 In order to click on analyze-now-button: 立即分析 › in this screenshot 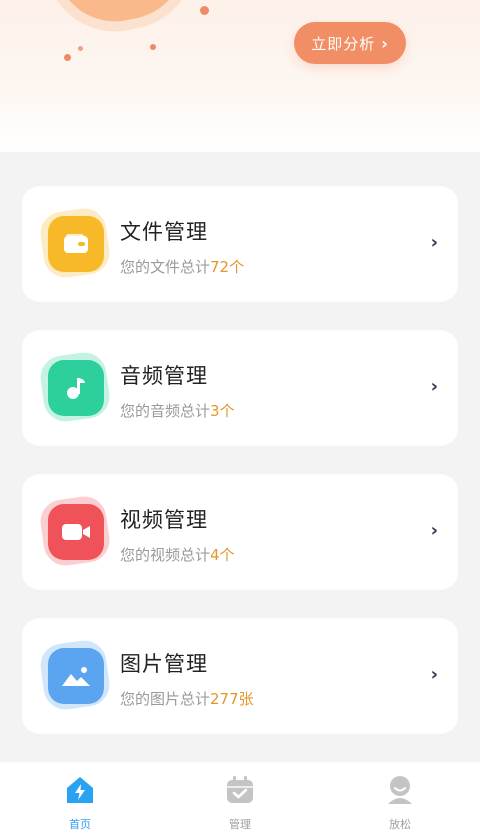, I will do `click(350, 43)`.